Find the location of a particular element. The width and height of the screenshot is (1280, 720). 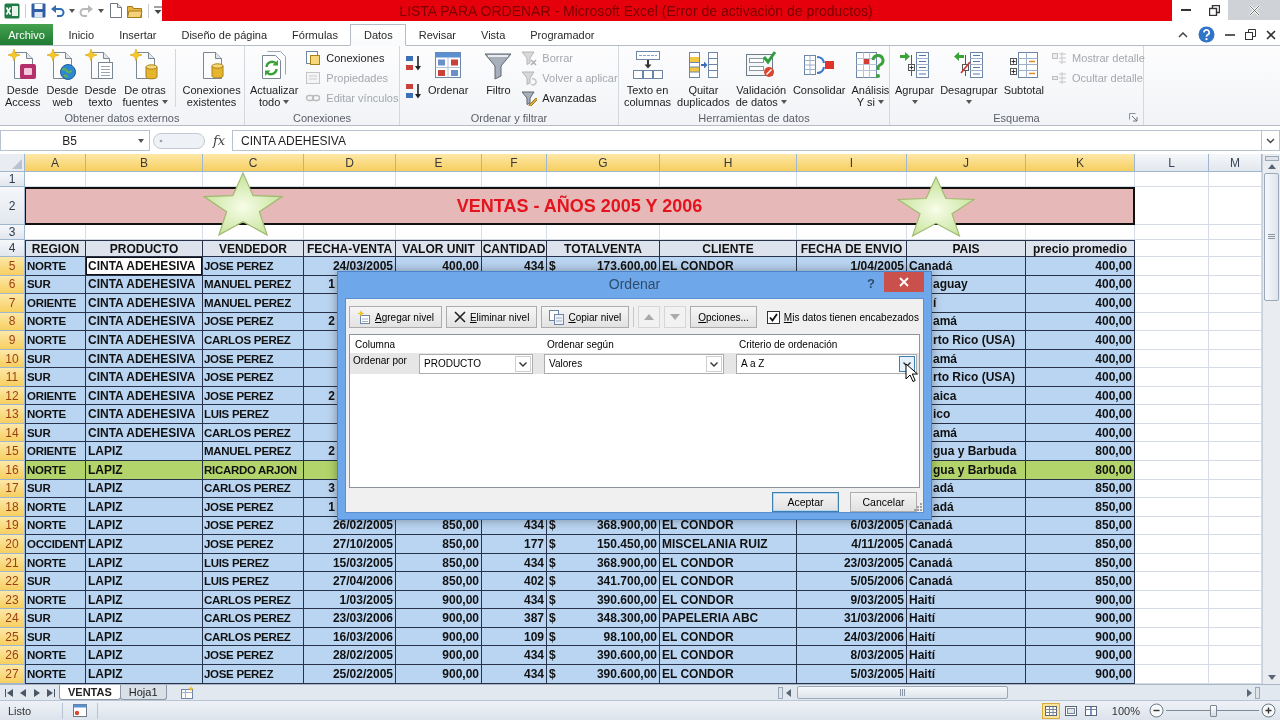

name-box: B5 is located at coordinates (75, 140).